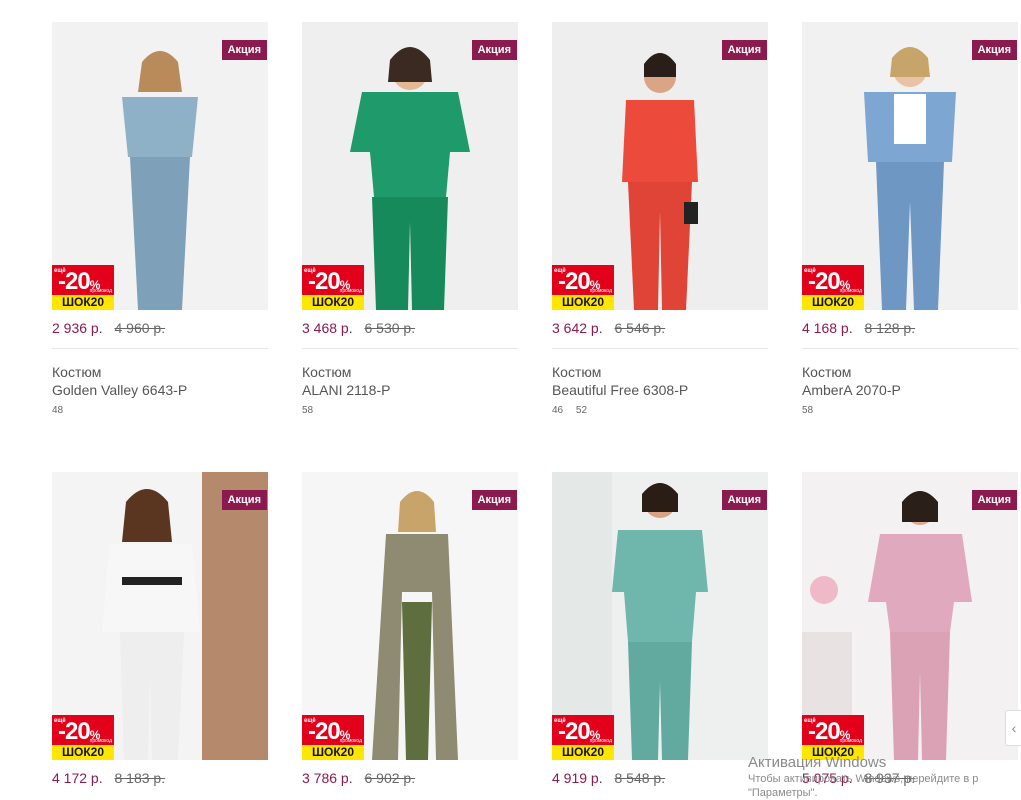 The height and width of the screenshot is (800, 1021). What do you see at coordinates (660, 390) in the screenshot?
I see `product-name: Beautiful Free 6308-Р` at bounding box center [660, 390].